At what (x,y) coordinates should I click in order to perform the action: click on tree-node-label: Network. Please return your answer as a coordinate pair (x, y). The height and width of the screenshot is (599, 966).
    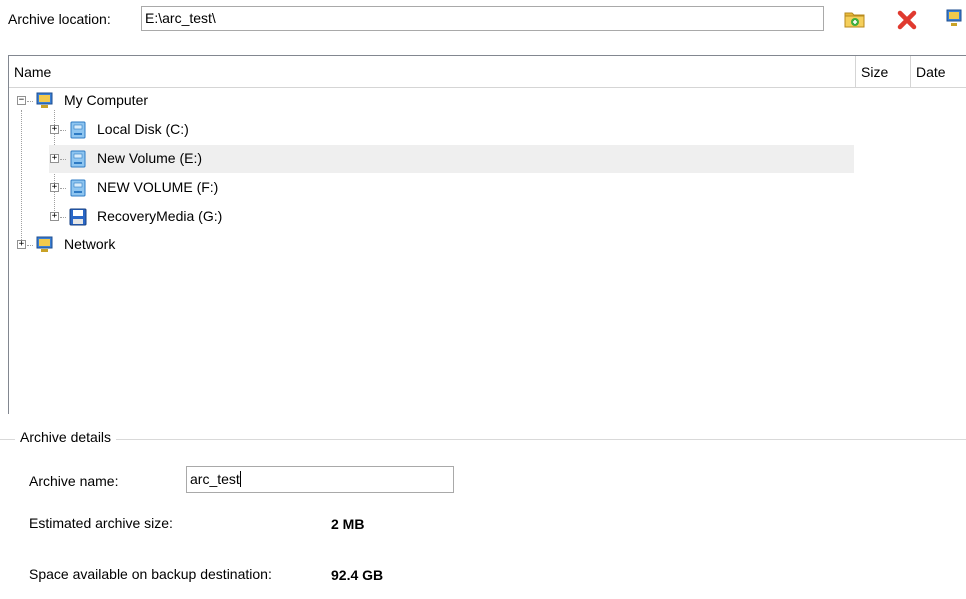
    Looking at the image, I should click on (90, 244).